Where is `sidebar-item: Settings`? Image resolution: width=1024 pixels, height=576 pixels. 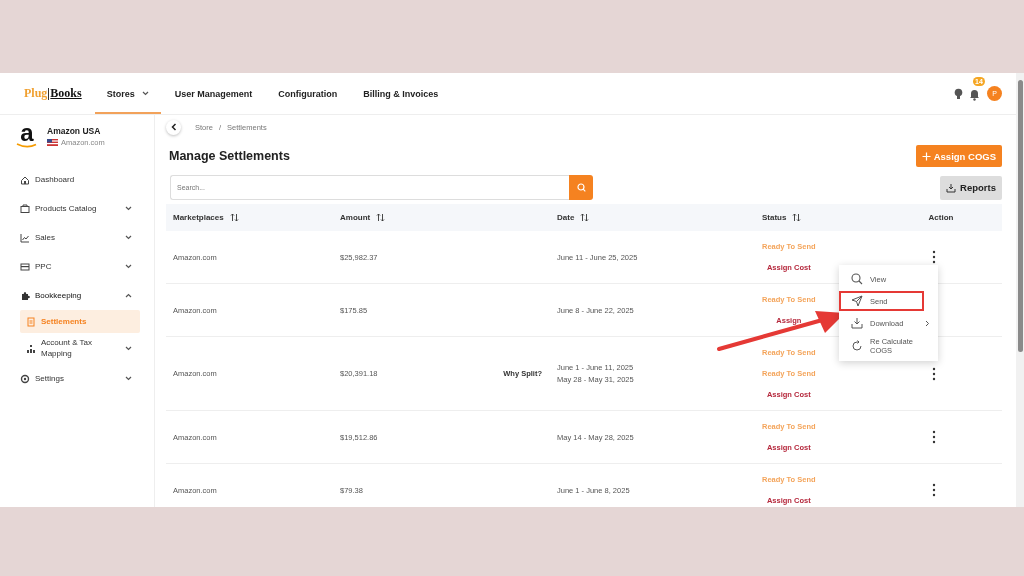 sidebar-item: Settings is located at coordinates (77, 378).